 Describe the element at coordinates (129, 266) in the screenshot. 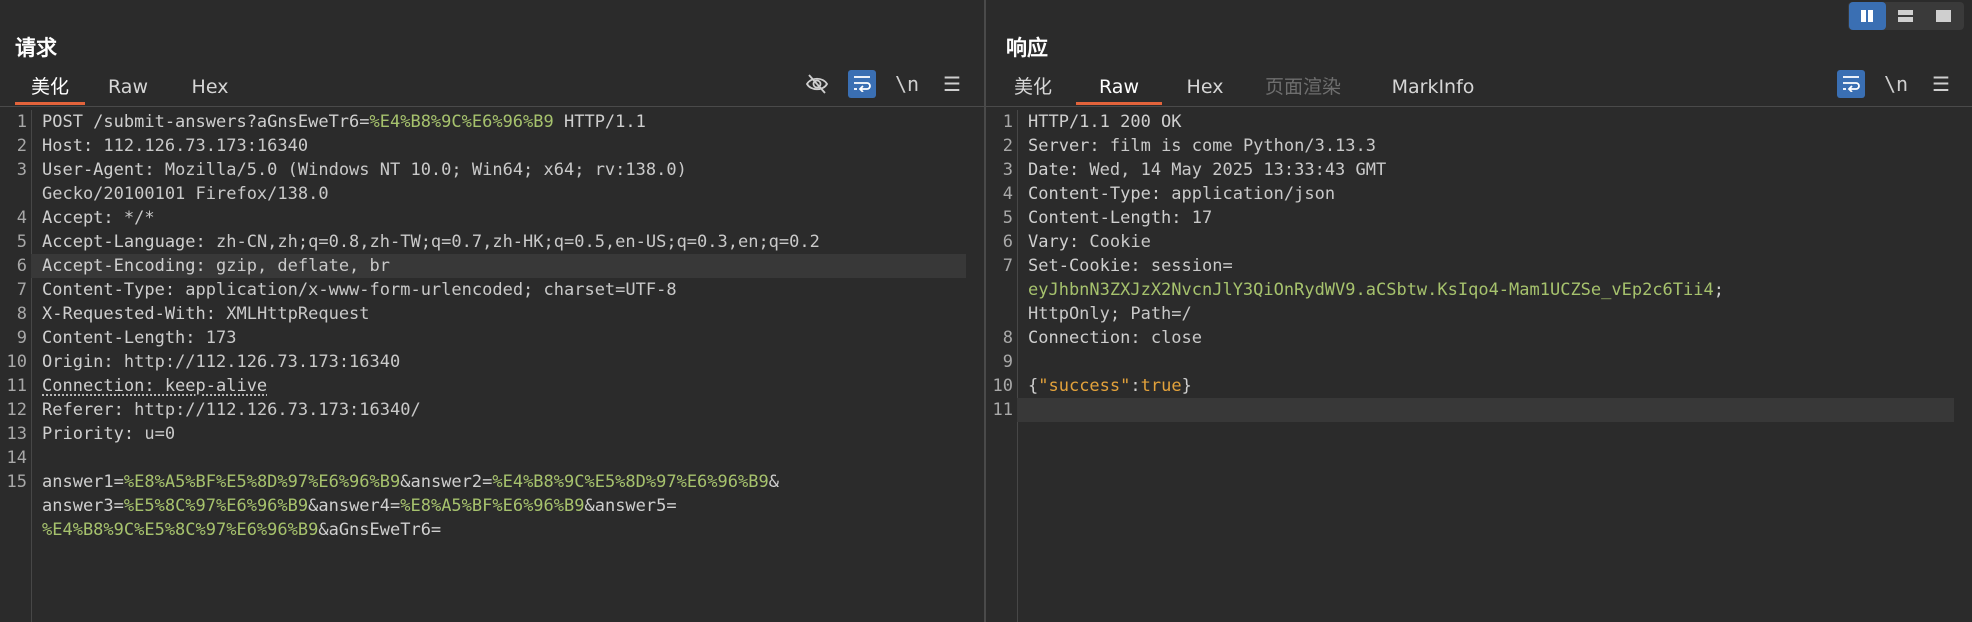

I see `code-token: Accept-Encoding:` at that location.